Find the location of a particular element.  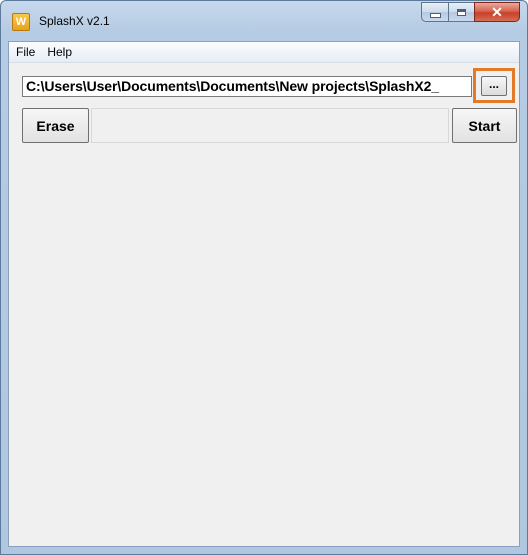

start-button: Start is located at coordinates (484, 125).